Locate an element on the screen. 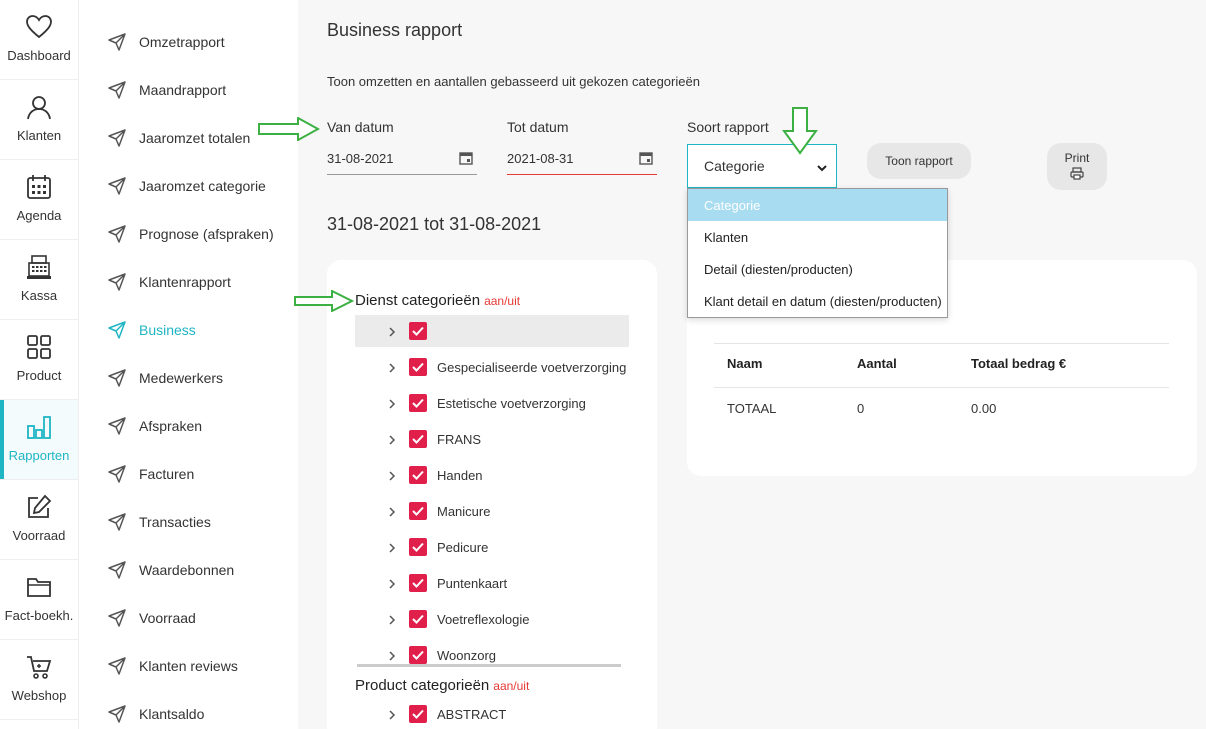 The height and width of the screenshot is (729, 1206). category-label: Woonzorg is located at coordinates (467, 655).